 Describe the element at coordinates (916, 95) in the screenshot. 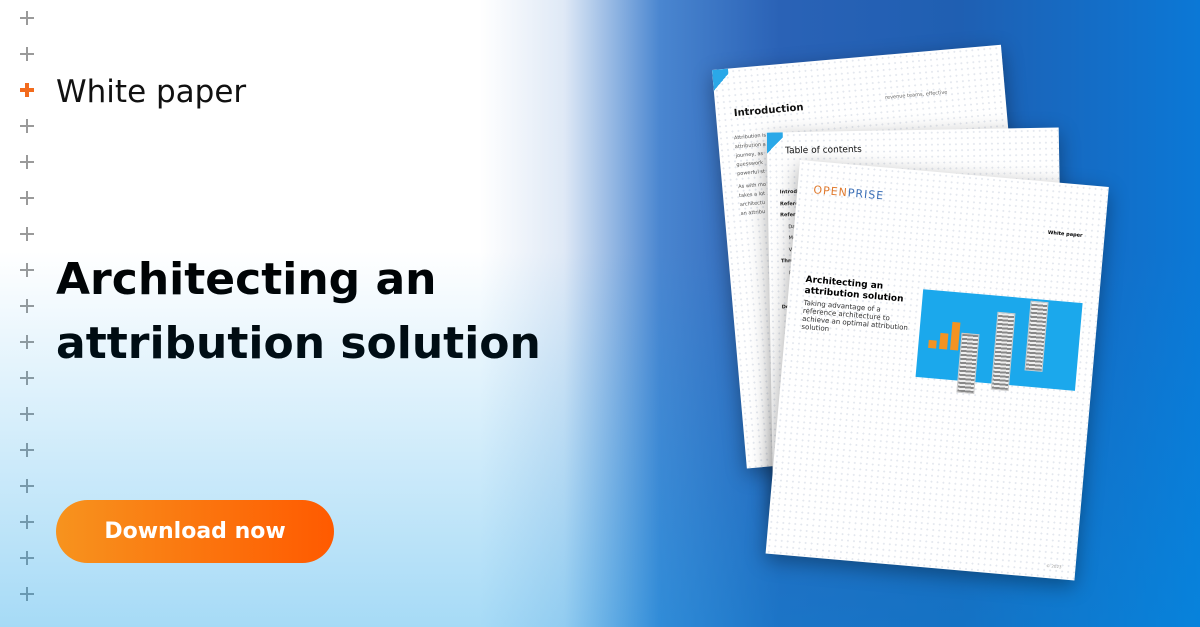

I see `intro-fragment: revenue teams, effective` at that location.